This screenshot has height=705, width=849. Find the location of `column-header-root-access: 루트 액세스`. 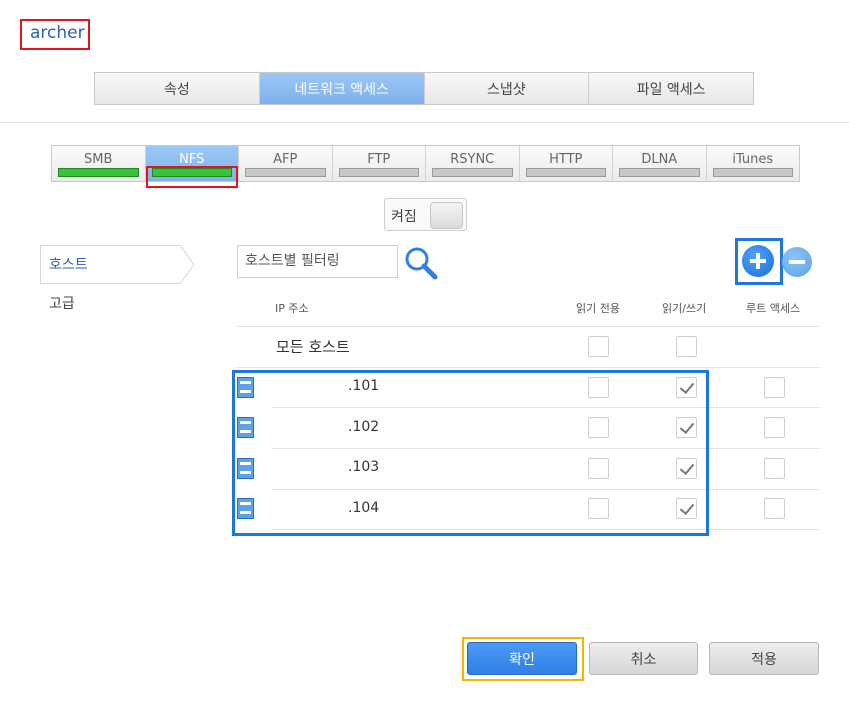

column-header-root-access: 루트 액세스 is located at coordinates (773, 308).